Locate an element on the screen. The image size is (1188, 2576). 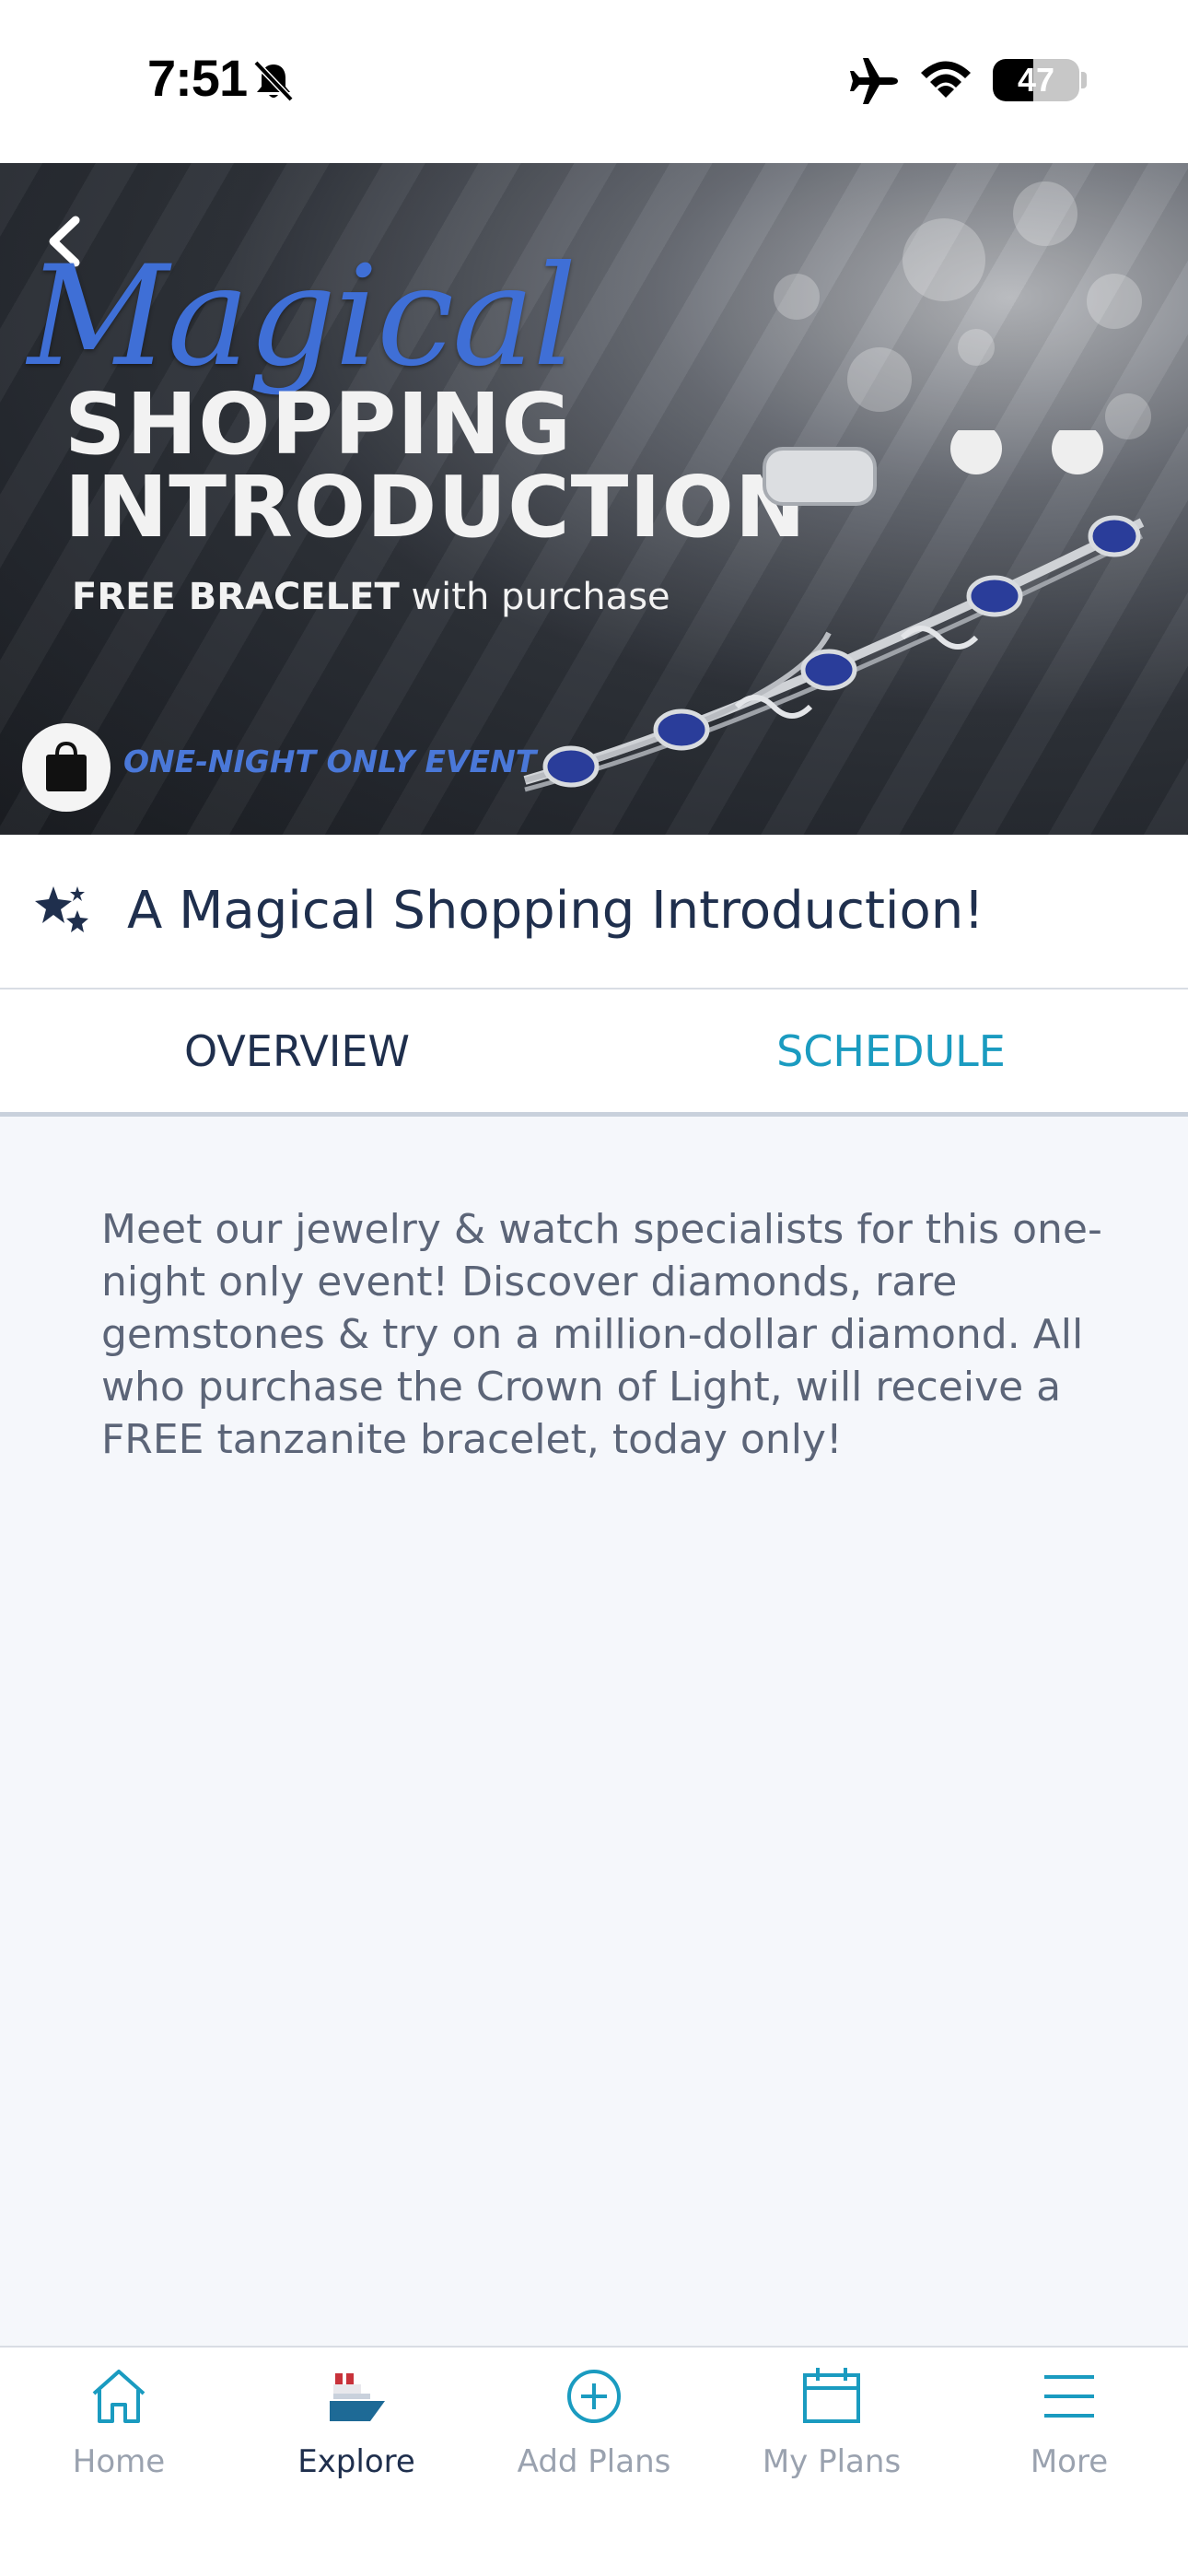
battery-percent: 47 is located at coordinates (1036, 80).